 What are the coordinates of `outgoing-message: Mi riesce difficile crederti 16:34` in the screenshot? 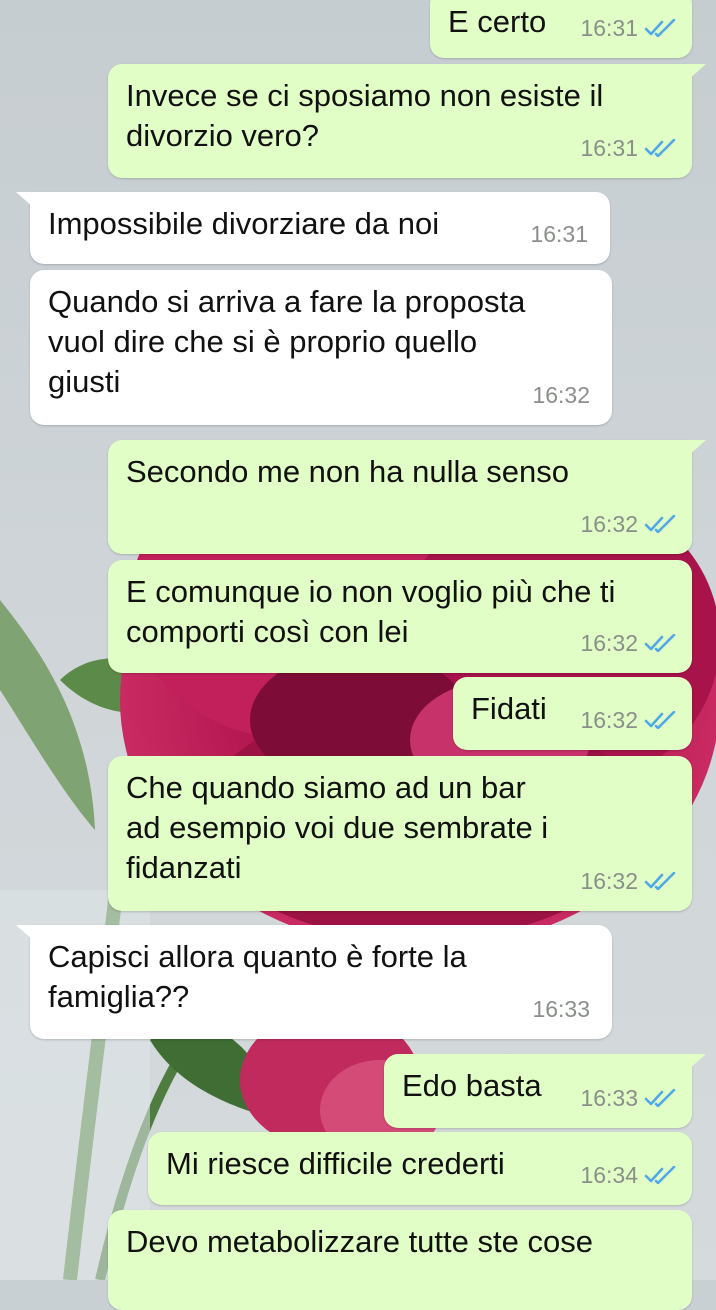 It's located at (420, 1168).